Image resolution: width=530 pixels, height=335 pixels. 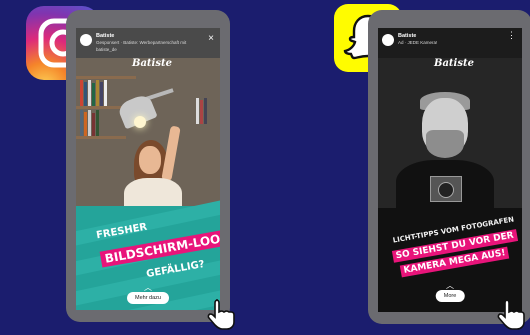 What do you see at coordinates (418, 42) in the screenshot?
I see `sponsored-label: Ad · JEDE Kamera!` at bounding box center [418, 42].